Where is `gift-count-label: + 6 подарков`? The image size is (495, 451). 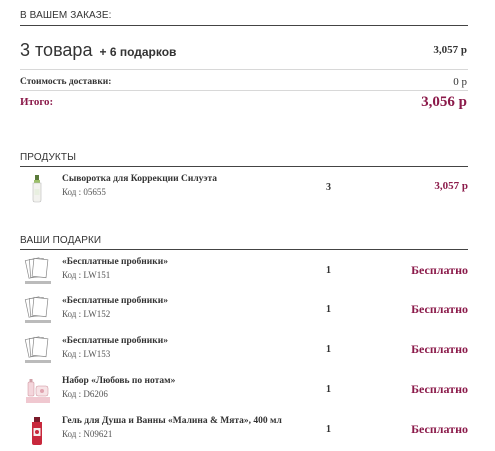 gift-count-label: + 6 подарков is located at coordinates (138, 52).